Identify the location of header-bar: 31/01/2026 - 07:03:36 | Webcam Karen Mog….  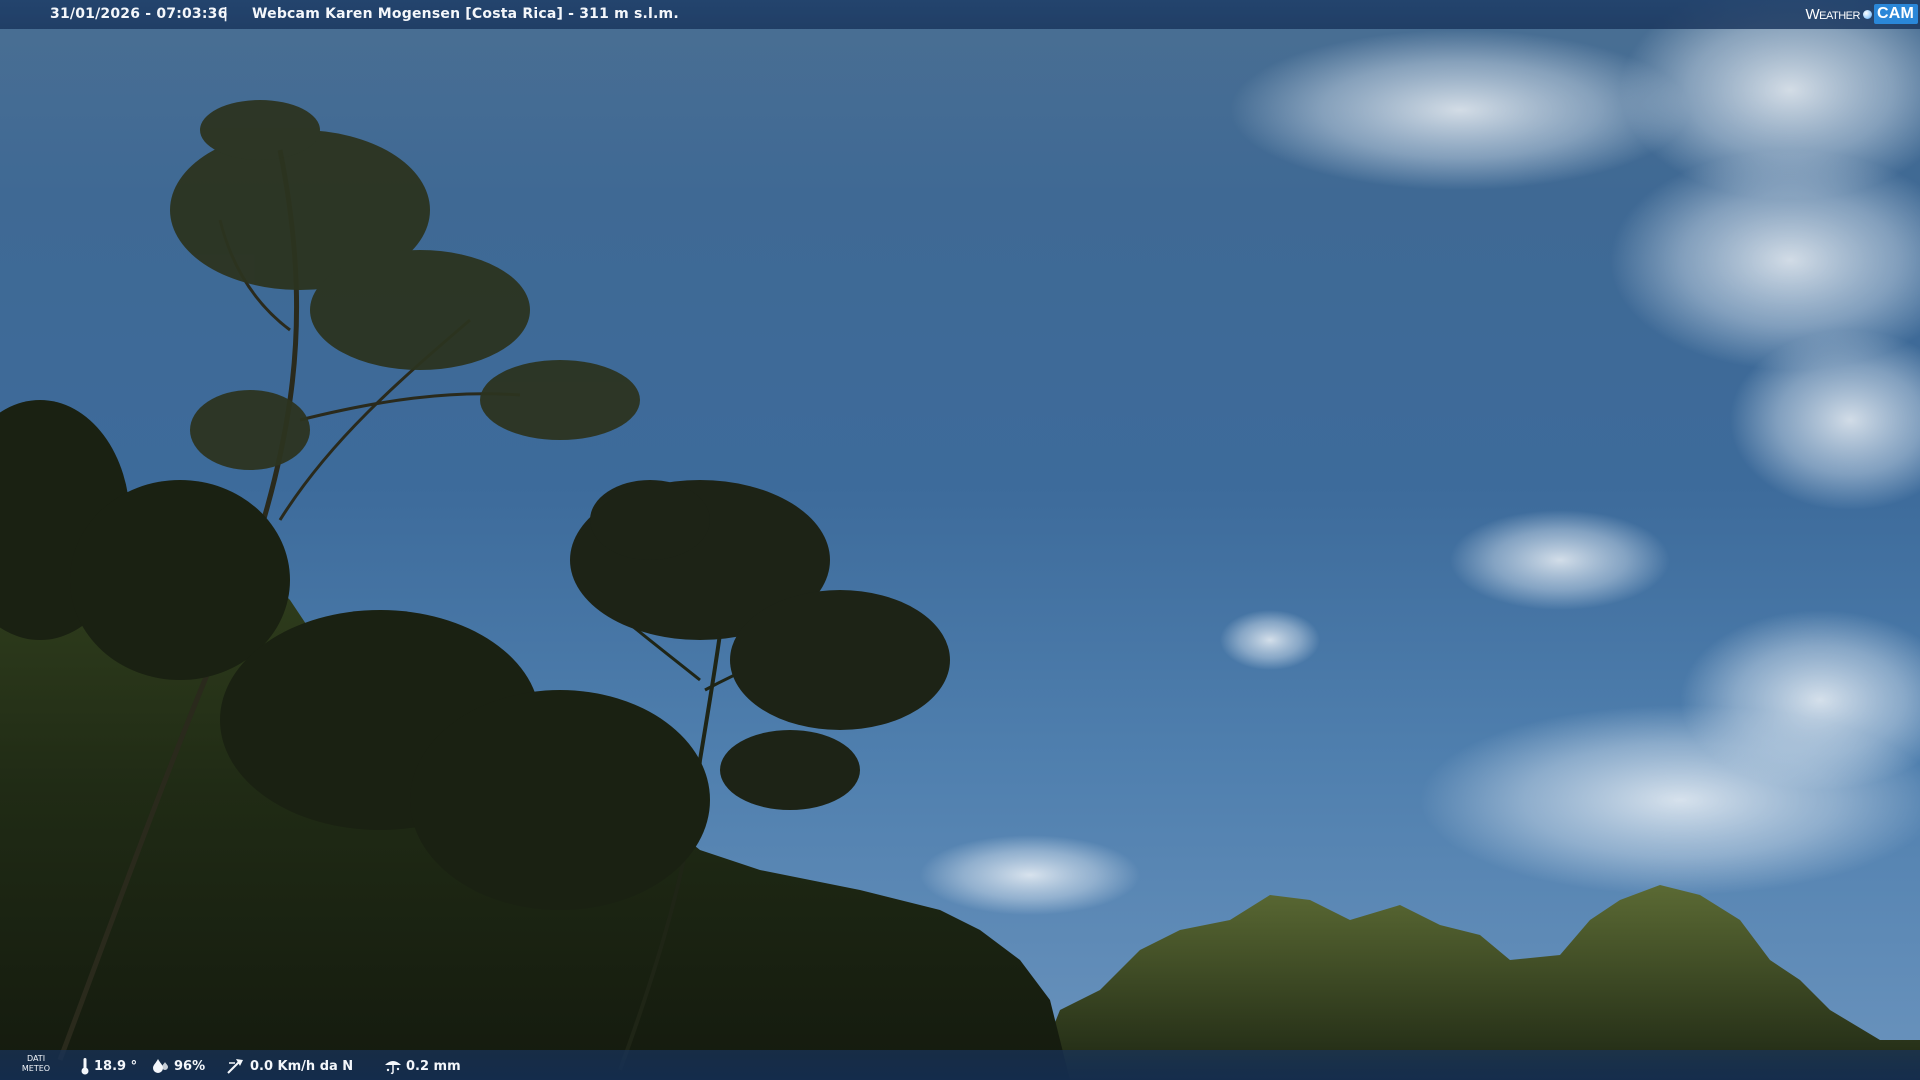
(960, 14).